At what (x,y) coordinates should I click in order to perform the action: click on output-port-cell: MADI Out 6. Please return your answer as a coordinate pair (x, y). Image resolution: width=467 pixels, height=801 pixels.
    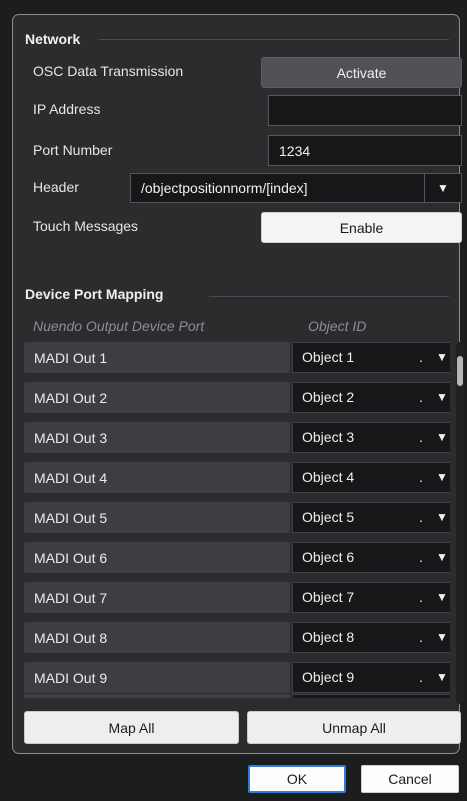
    Looking at the image, I should click on (157, 557).